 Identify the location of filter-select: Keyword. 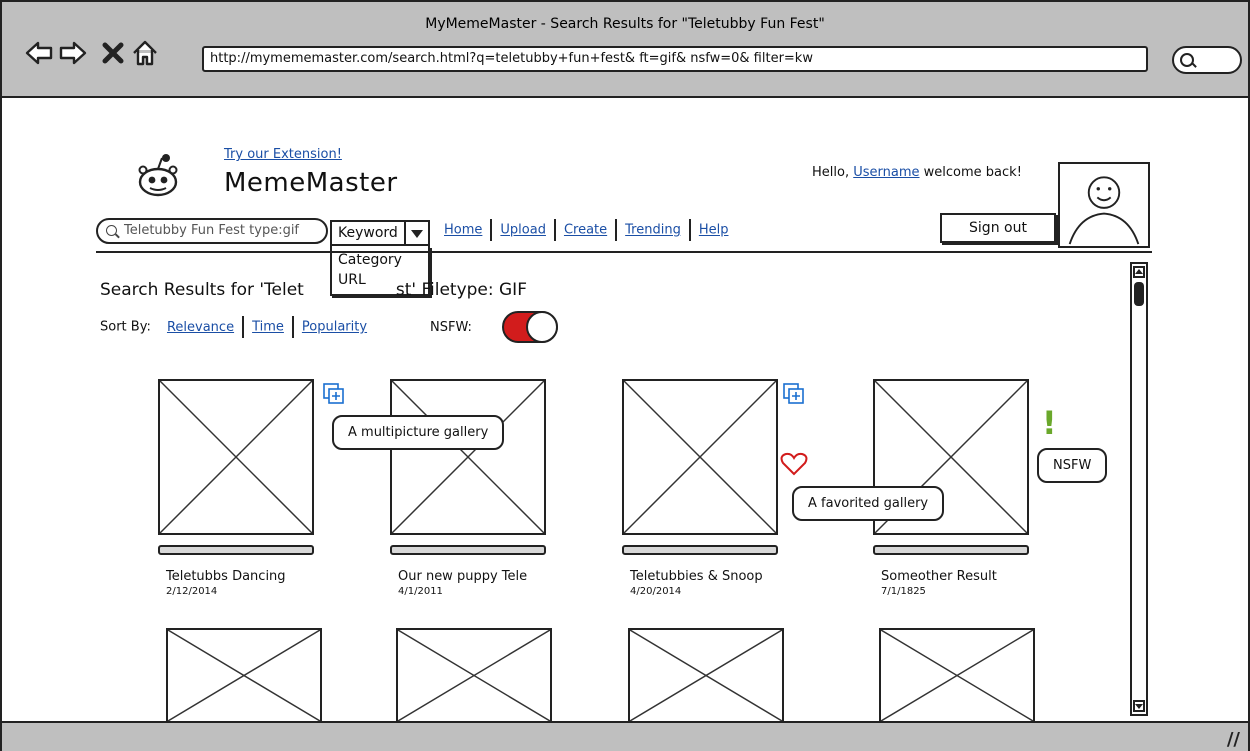
(380, 233).